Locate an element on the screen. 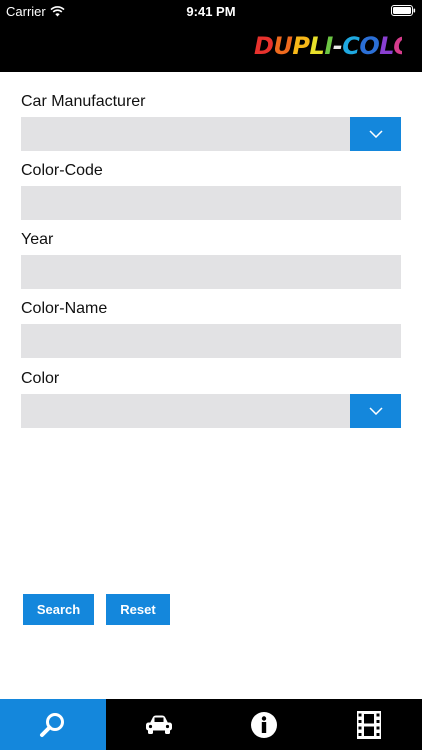 This screenshot has height=750, width=422. color-code-field-box is located at coordinates (211, 203).